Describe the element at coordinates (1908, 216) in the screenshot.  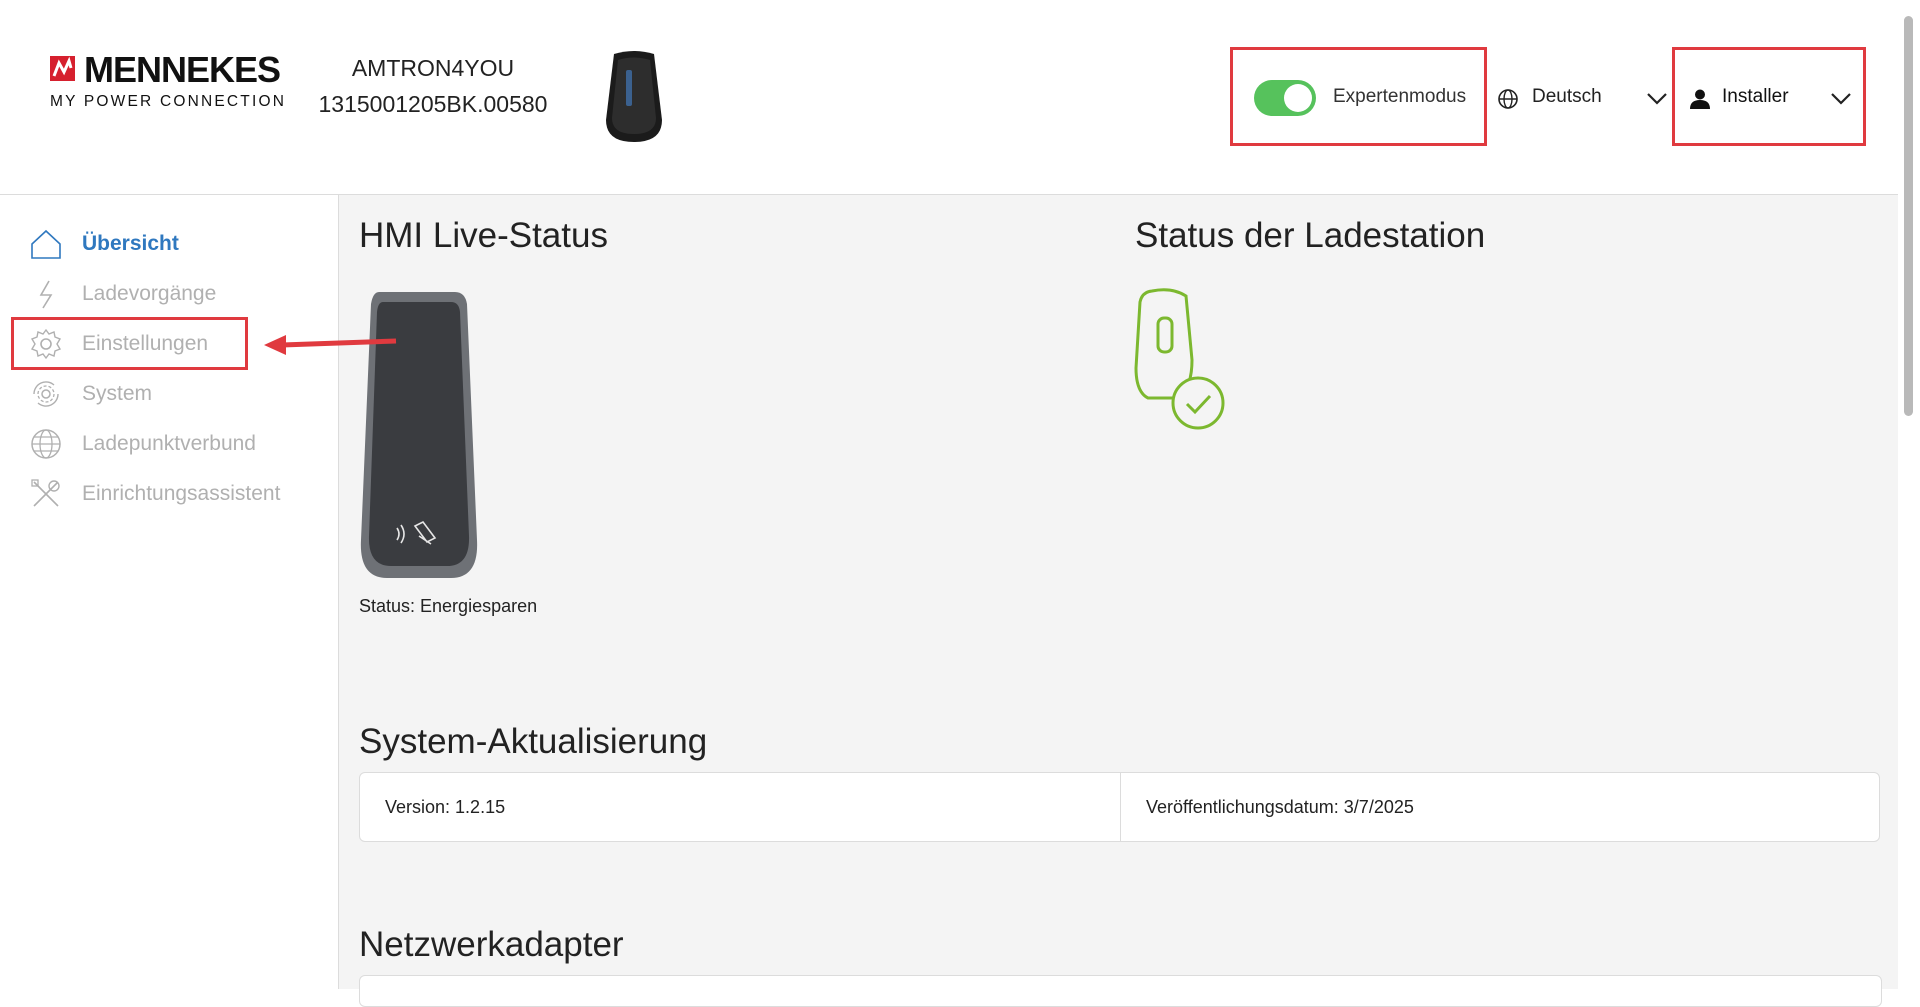
I see `scrollbar-thumb` at that location.